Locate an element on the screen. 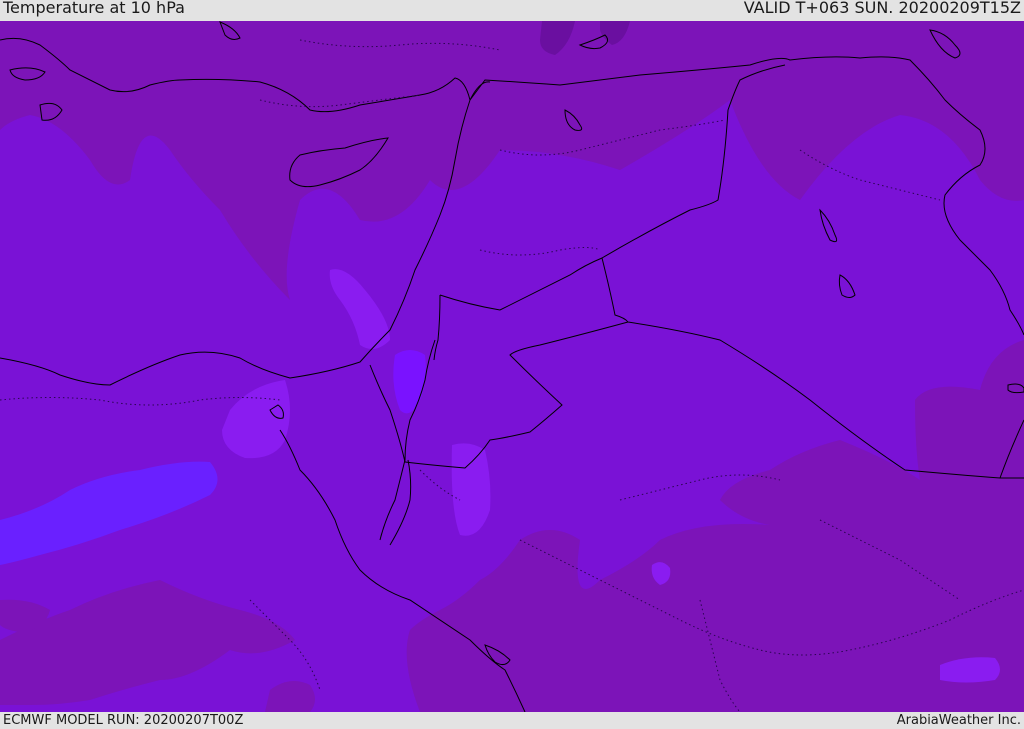  cool-zone-arabia is located at coordinates (471, 489).